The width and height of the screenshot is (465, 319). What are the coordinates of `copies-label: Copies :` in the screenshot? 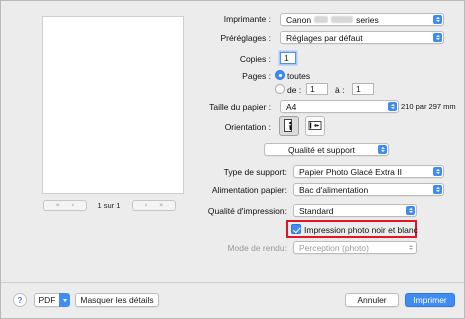 It's located at (255, 59).